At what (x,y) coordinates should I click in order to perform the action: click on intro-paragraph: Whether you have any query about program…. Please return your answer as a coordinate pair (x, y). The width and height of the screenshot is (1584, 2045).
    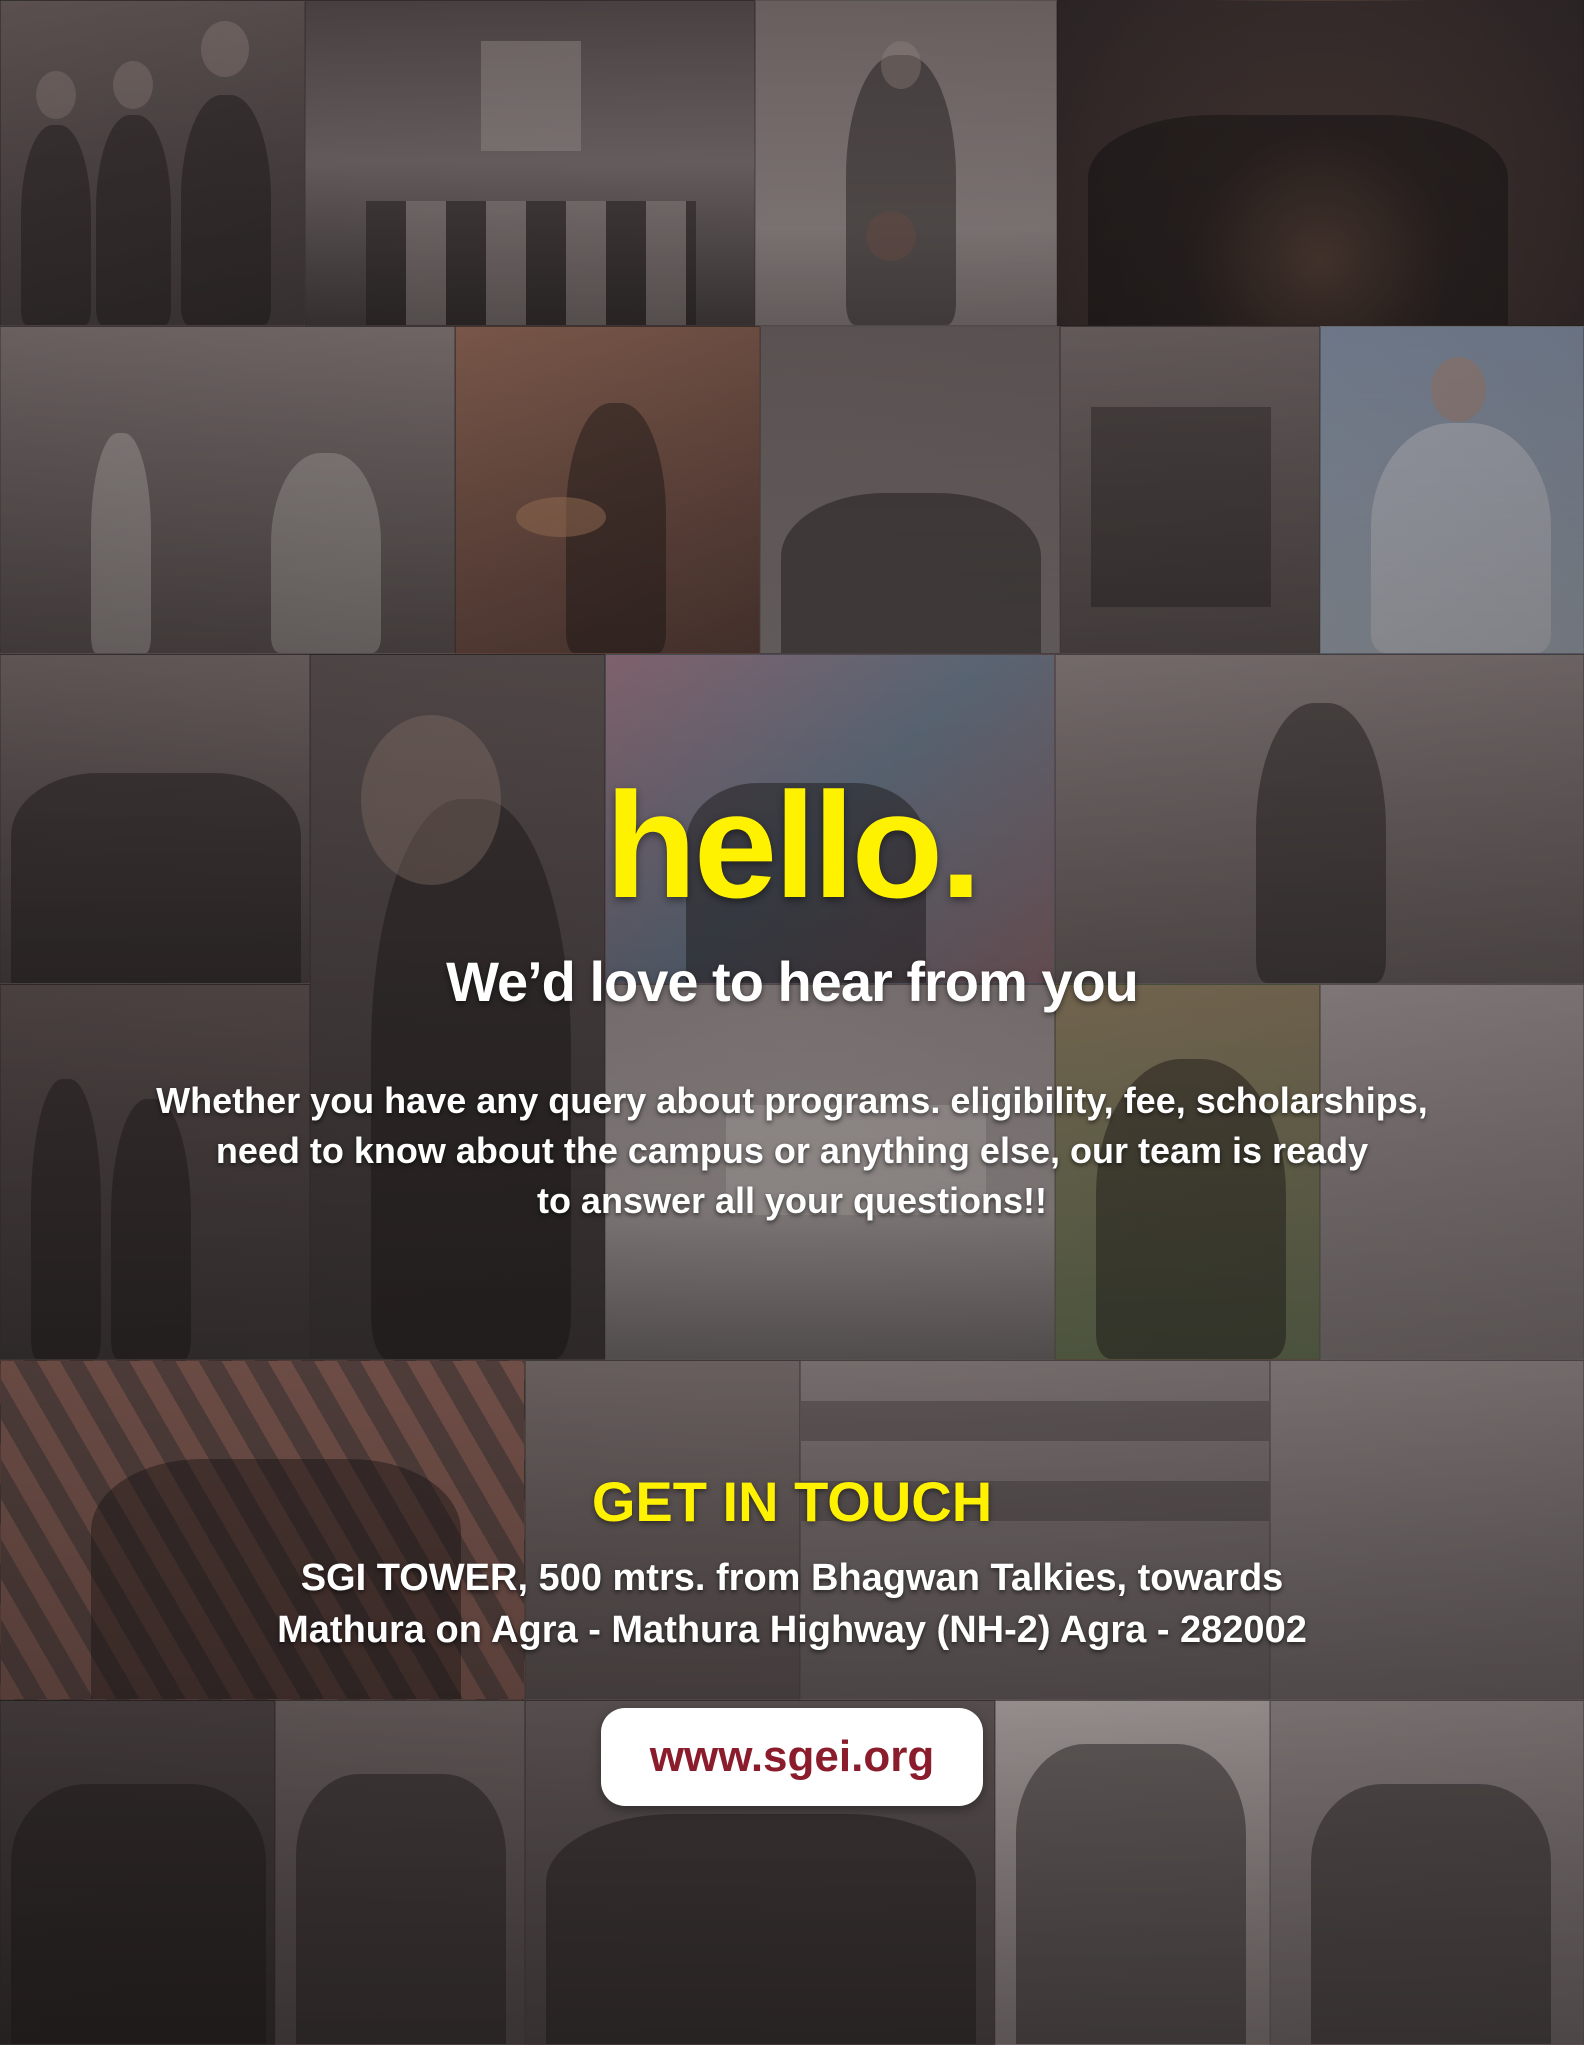
    Looking at the image, I should click on (792, 1151).